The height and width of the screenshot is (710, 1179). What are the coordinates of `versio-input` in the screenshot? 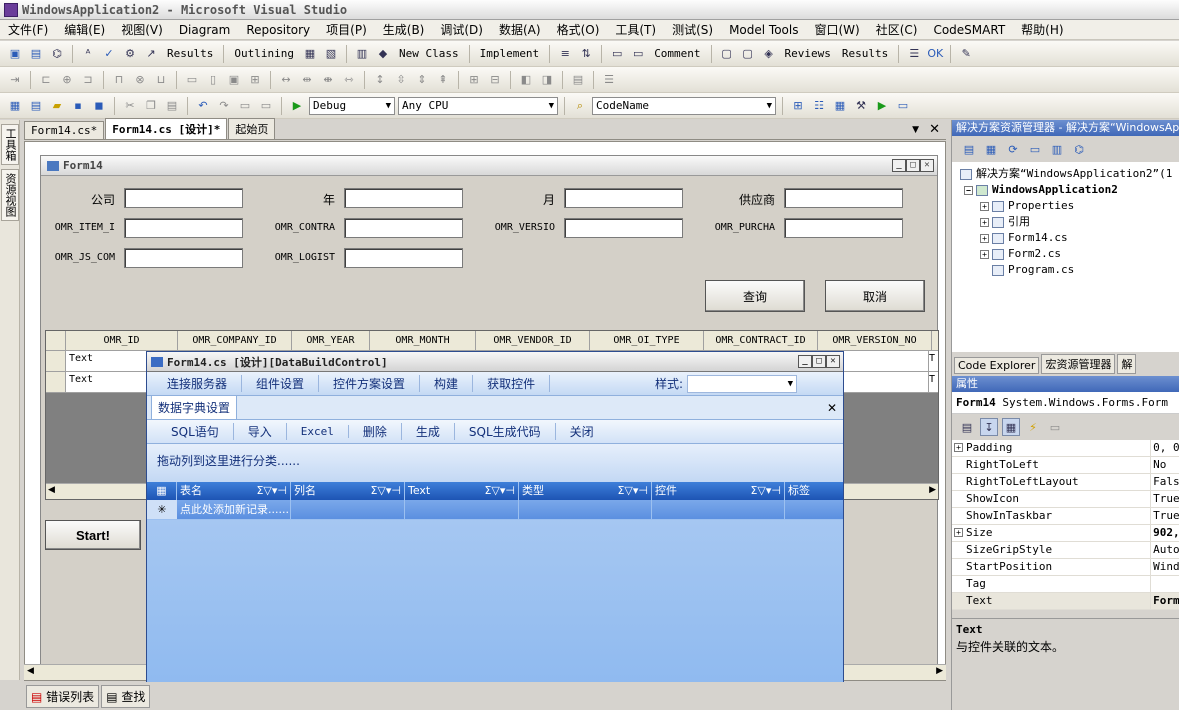 It's located at (623, 228).